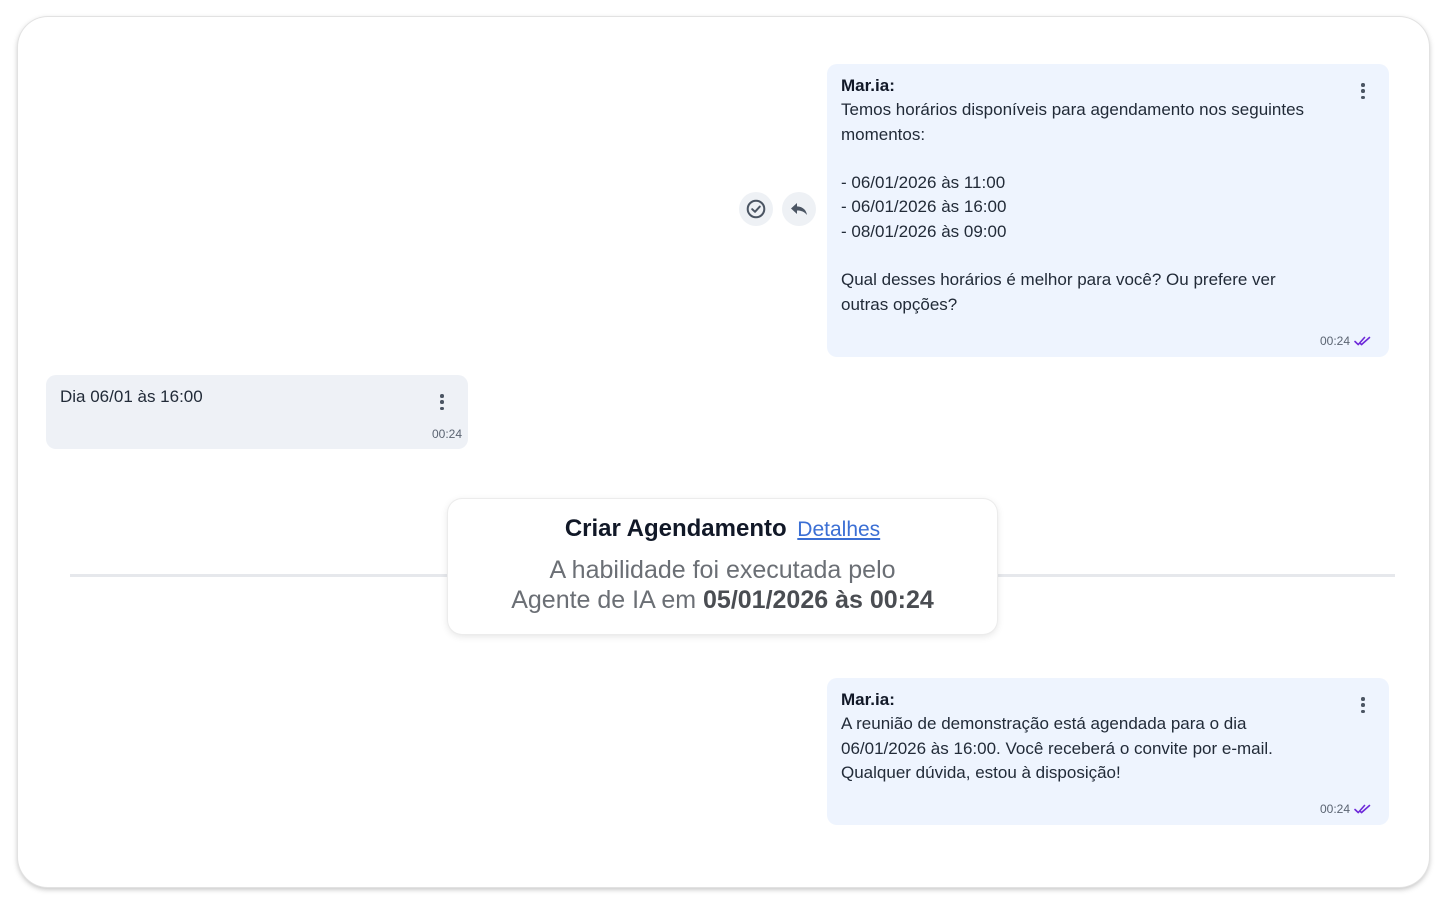  Describe the element at coordinates (257, 412) in the screenshot. I see `message-bubble-contact: Dia 06/01 às 16:00 00:24` at that location.